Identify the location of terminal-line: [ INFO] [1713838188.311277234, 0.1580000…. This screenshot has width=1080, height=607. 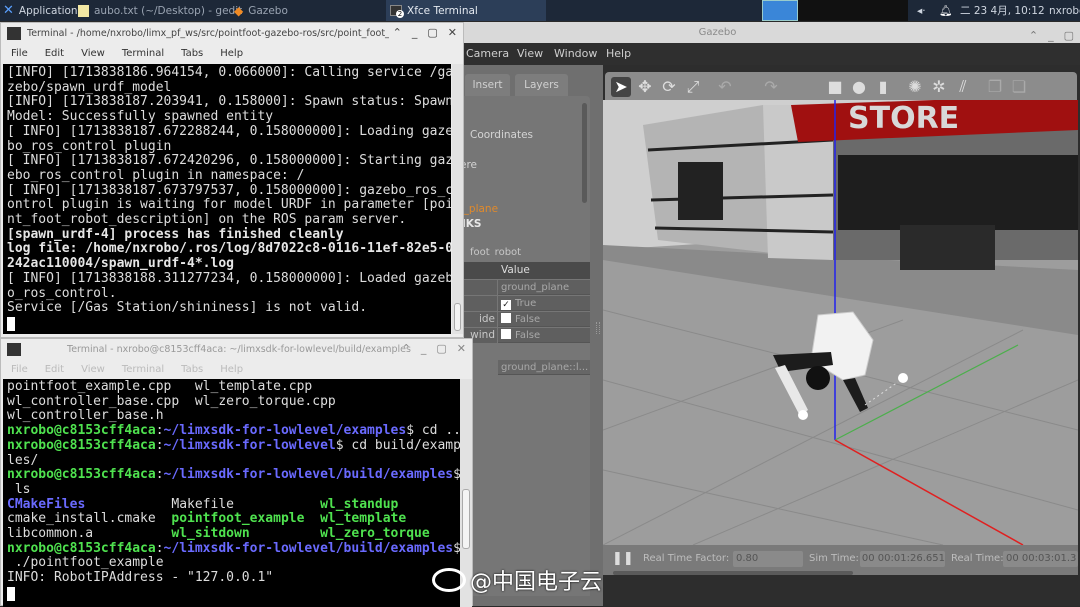
(229, 279).